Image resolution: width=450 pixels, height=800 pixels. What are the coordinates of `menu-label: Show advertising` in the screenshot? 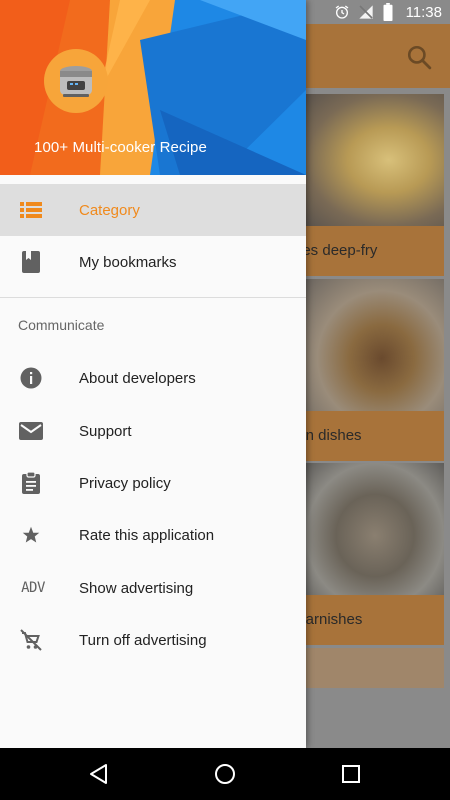 It's located at (136, 588).